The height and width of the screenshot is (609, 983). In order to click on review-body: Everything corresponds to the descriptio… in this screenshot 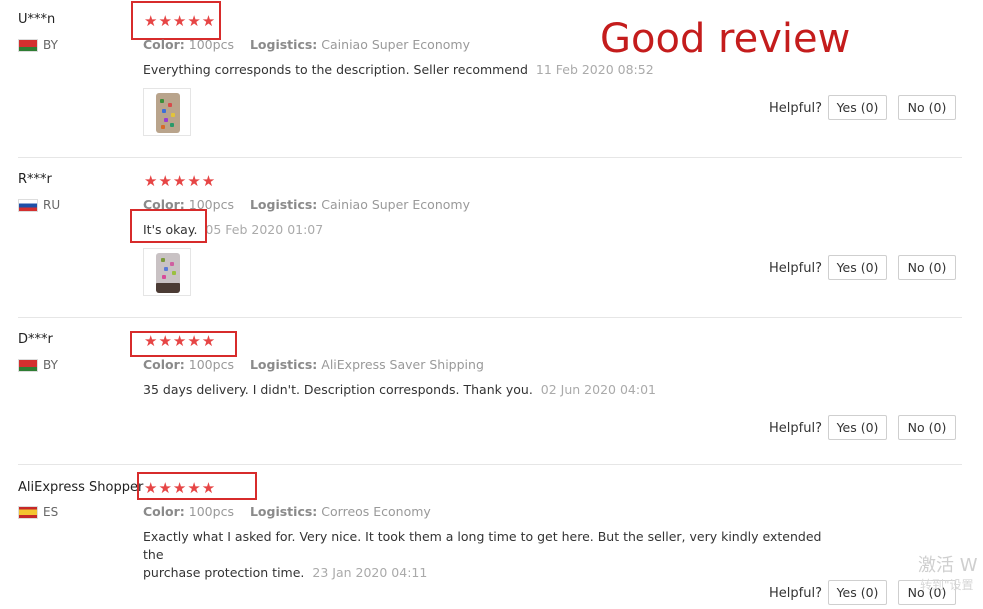, I will do `click(335, 69)`.